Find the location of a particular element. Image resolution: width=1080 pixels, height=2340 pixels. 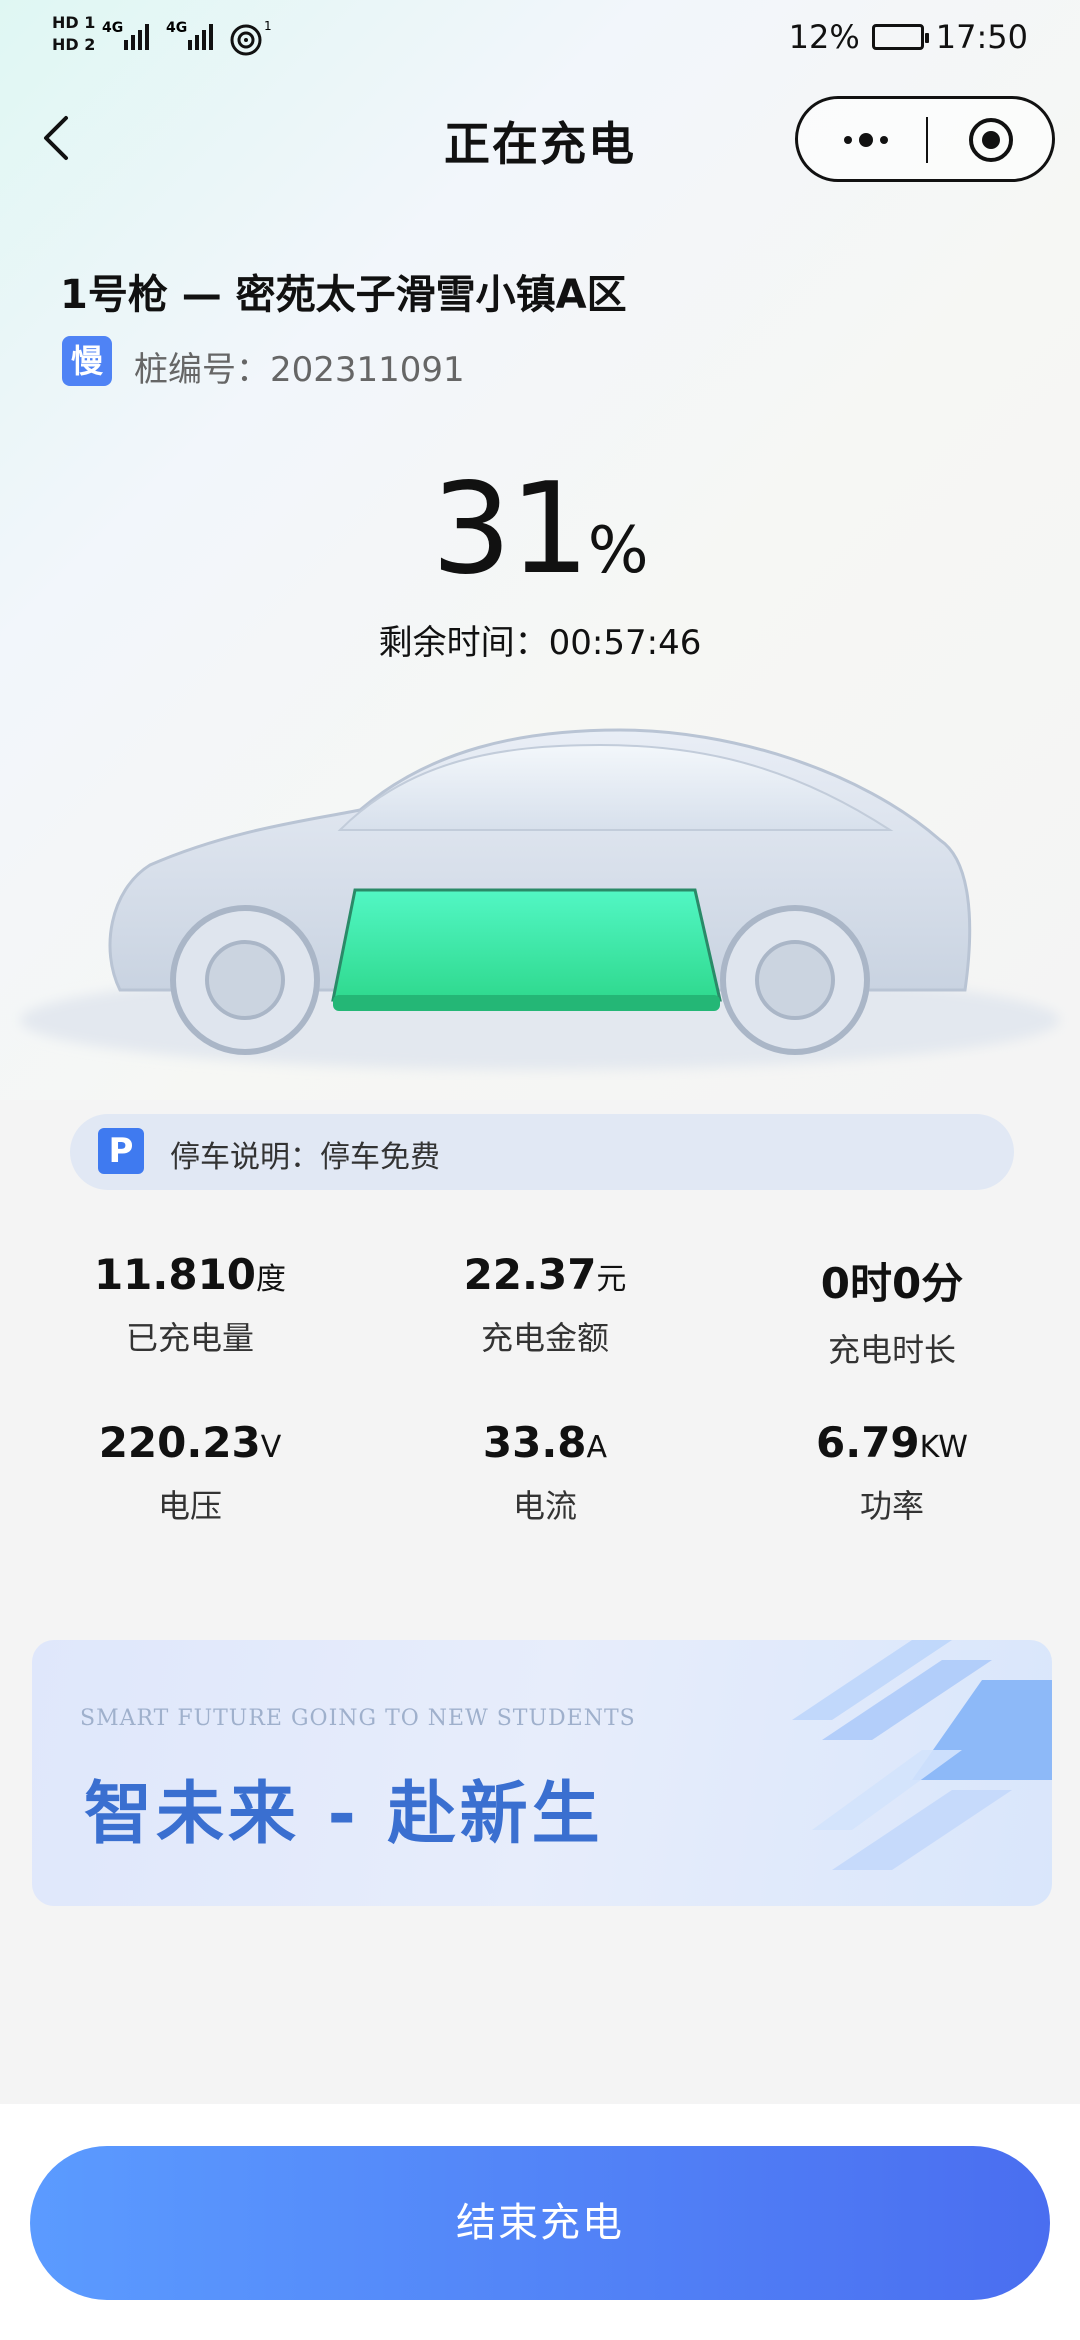

hotspot-count: 1 is located at coordinates (268, 26).